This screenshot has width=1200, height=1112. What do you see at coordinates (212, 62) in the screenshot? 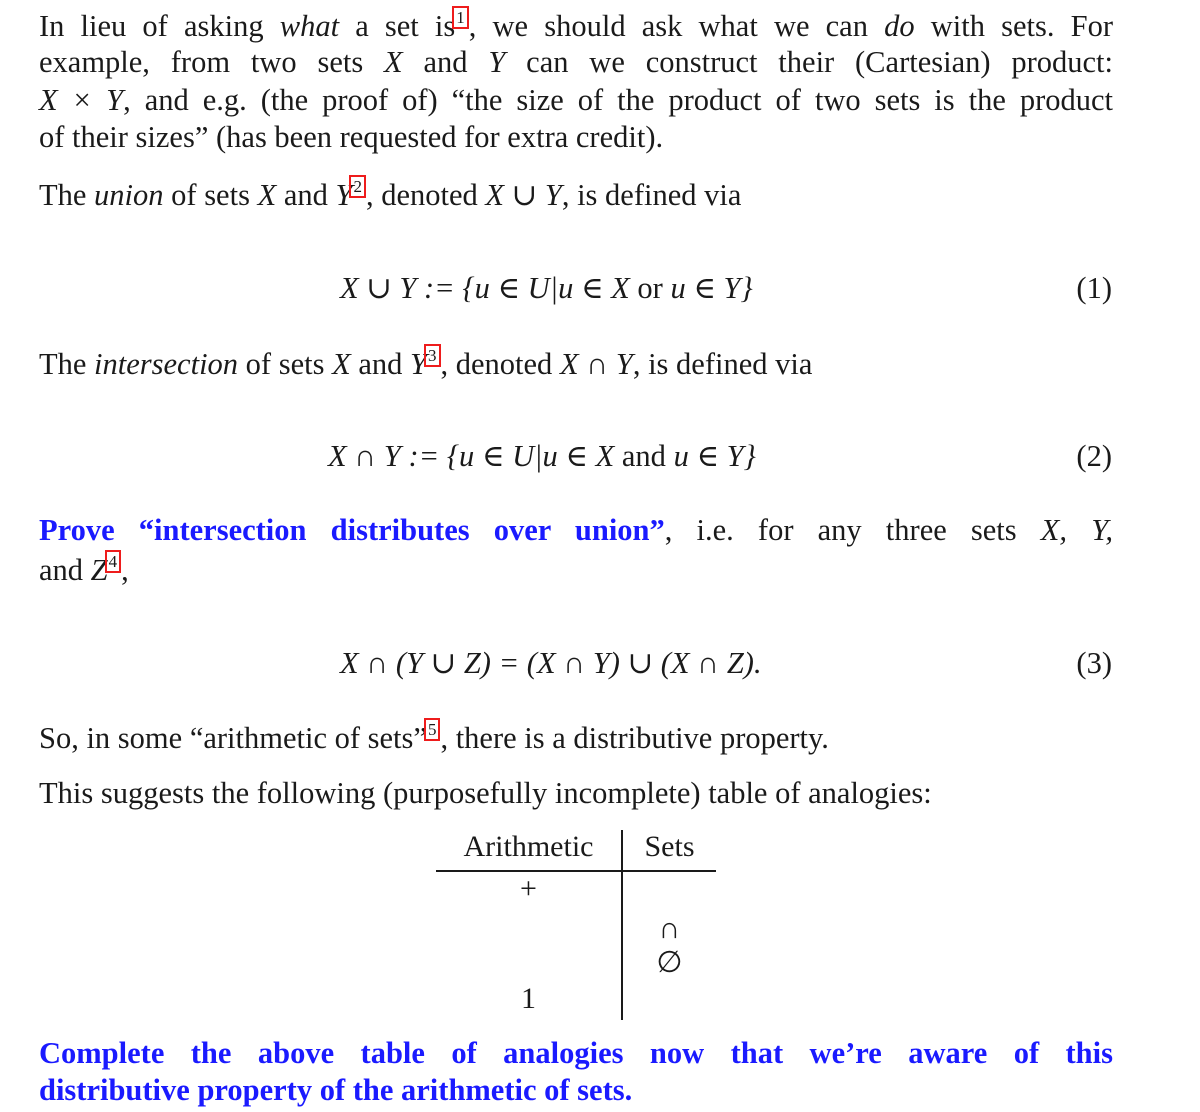
I see `text: example, from two sets` at bounding box center [212, 62].